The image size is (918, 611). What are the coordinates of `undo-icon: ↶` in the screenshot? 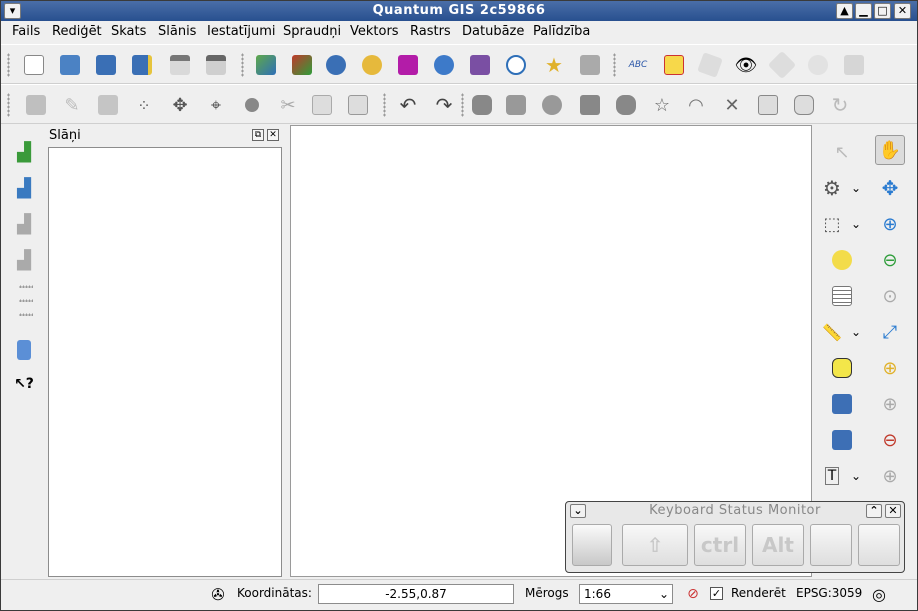 It's located at (408, 105).